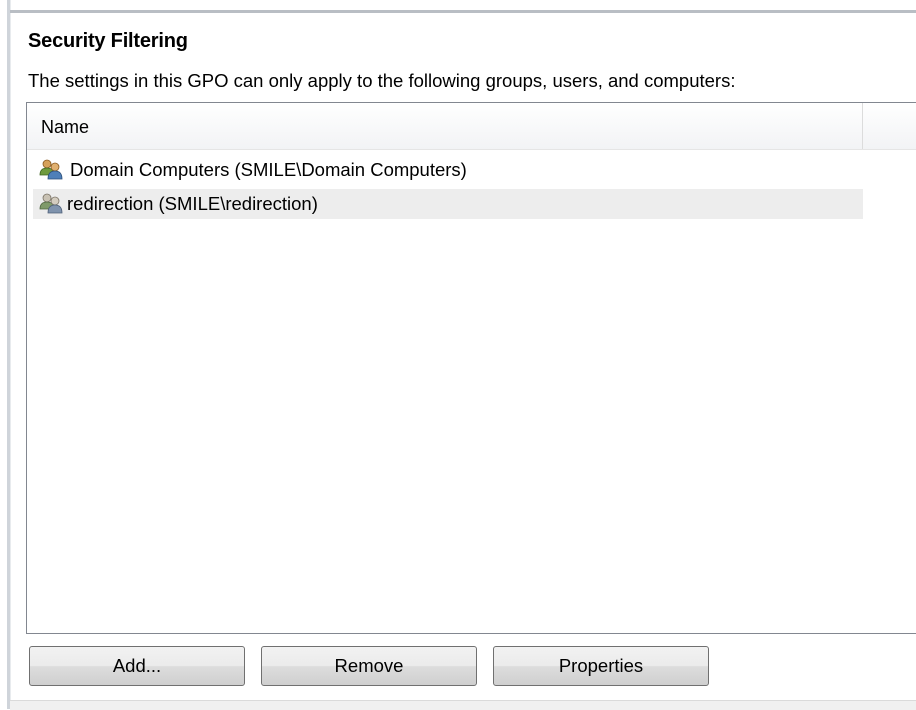 This screenshot has height=710, width=916. Describe the element at coordinates (445, 126) in the screenshot. I see `column-header-name: Name` at that location.